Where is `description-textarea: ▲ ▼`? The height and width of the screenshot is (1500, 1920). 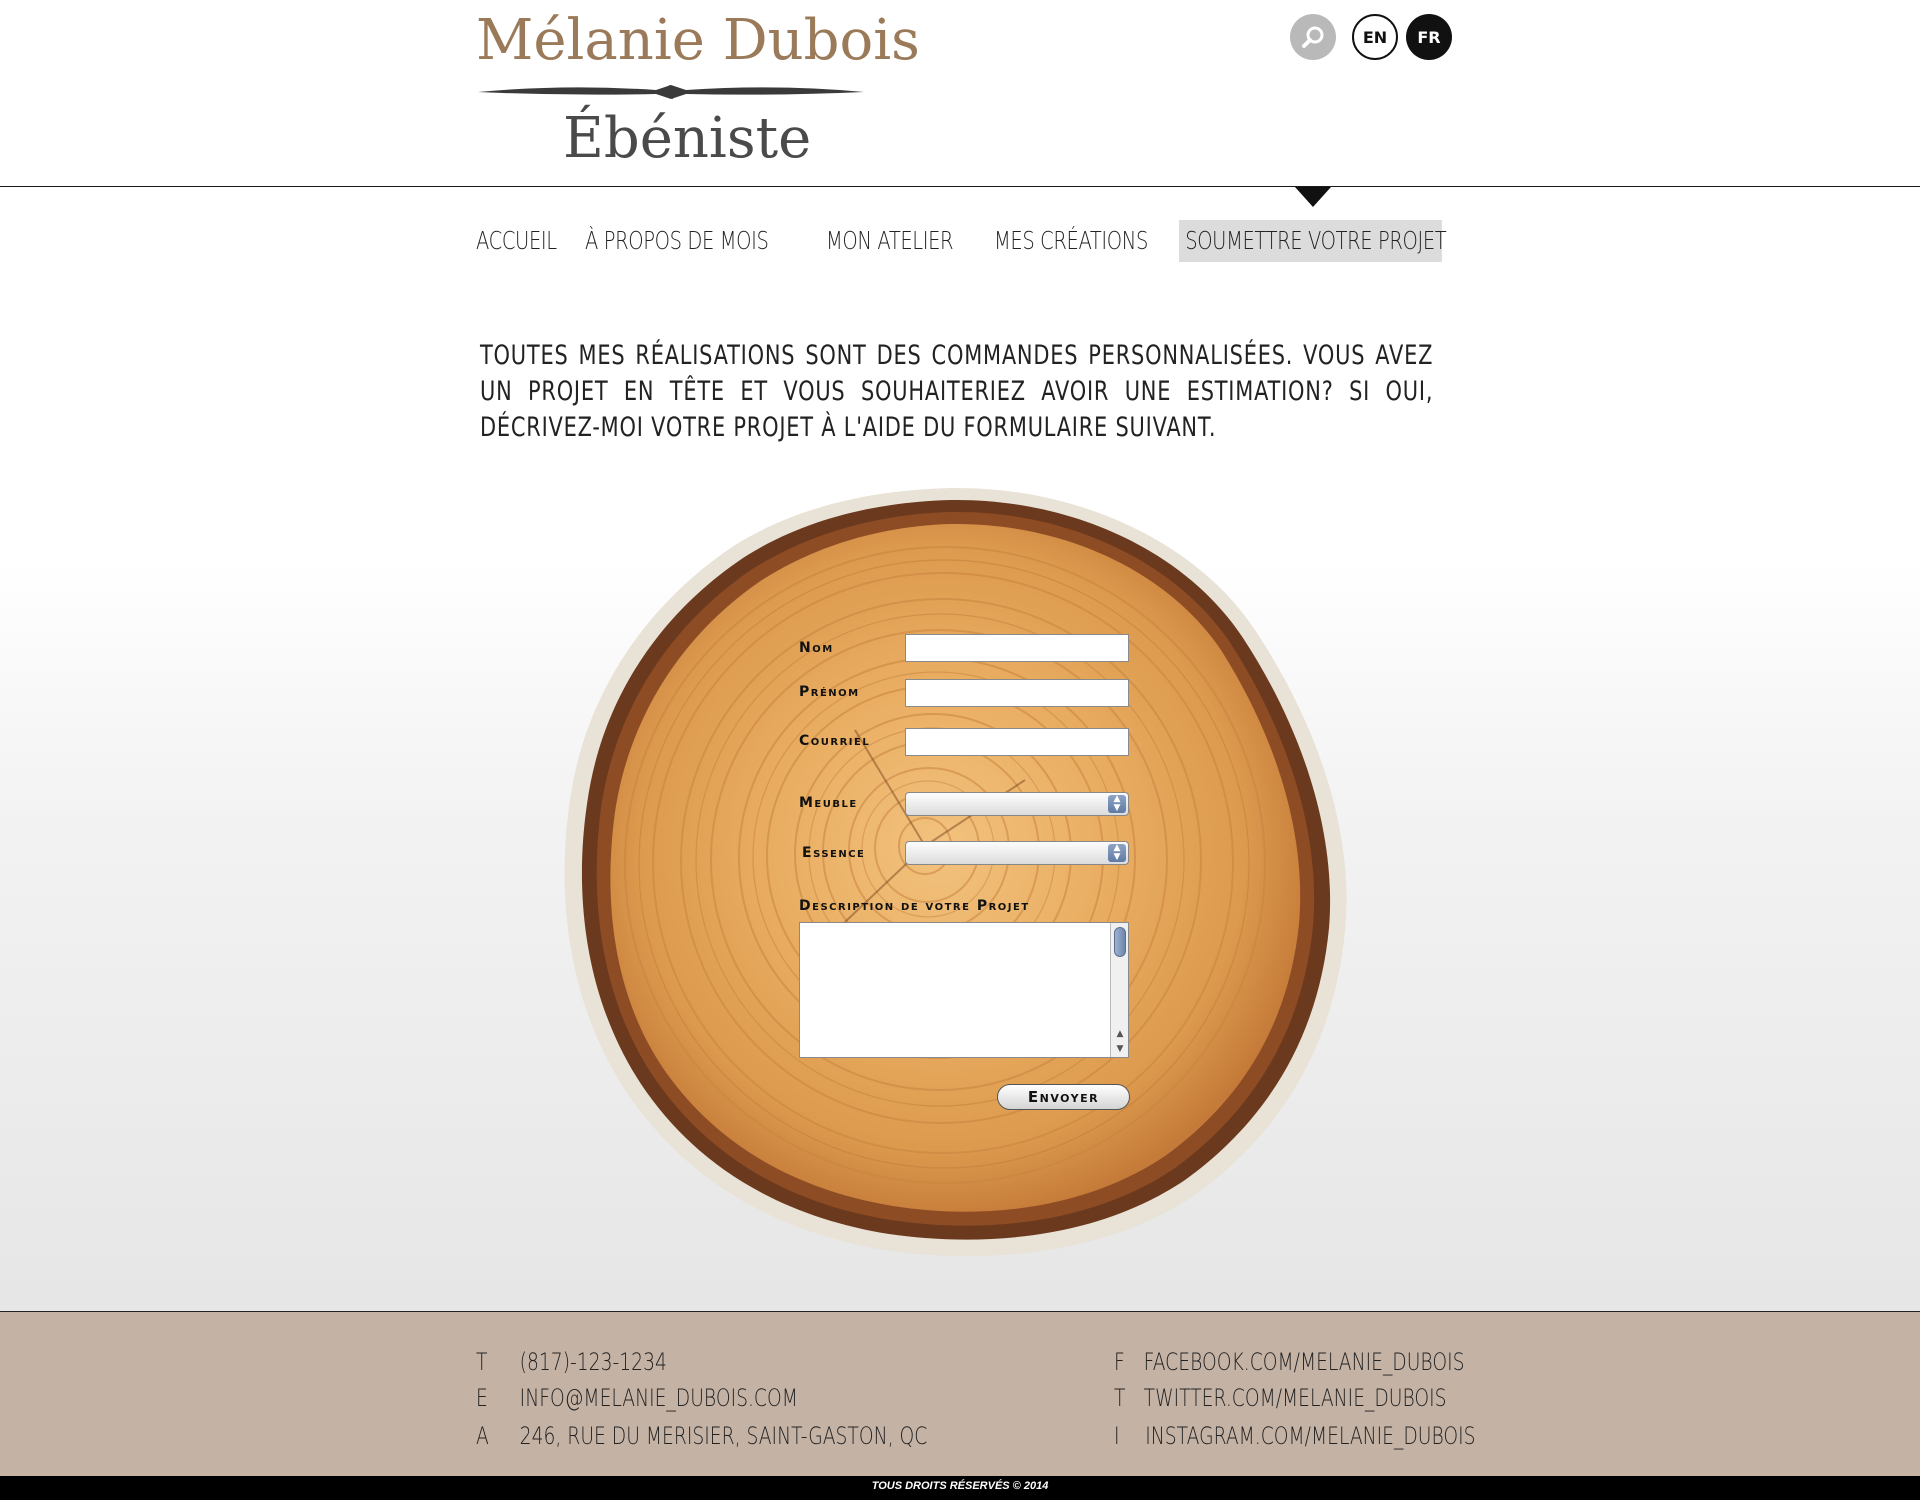
description-textarea: ▲ ▼ is located at coordinates (964, 990).